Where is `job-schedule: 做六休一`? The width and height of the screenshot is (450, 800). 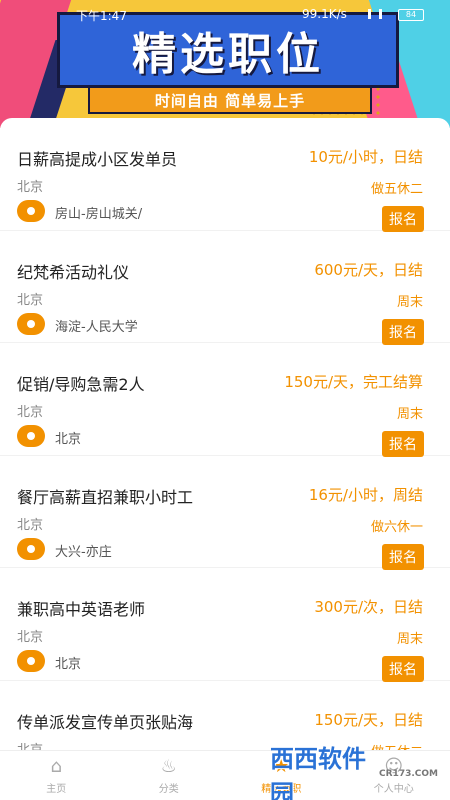
job-schedule: 做六休一 is located at coordinates (396, 527).